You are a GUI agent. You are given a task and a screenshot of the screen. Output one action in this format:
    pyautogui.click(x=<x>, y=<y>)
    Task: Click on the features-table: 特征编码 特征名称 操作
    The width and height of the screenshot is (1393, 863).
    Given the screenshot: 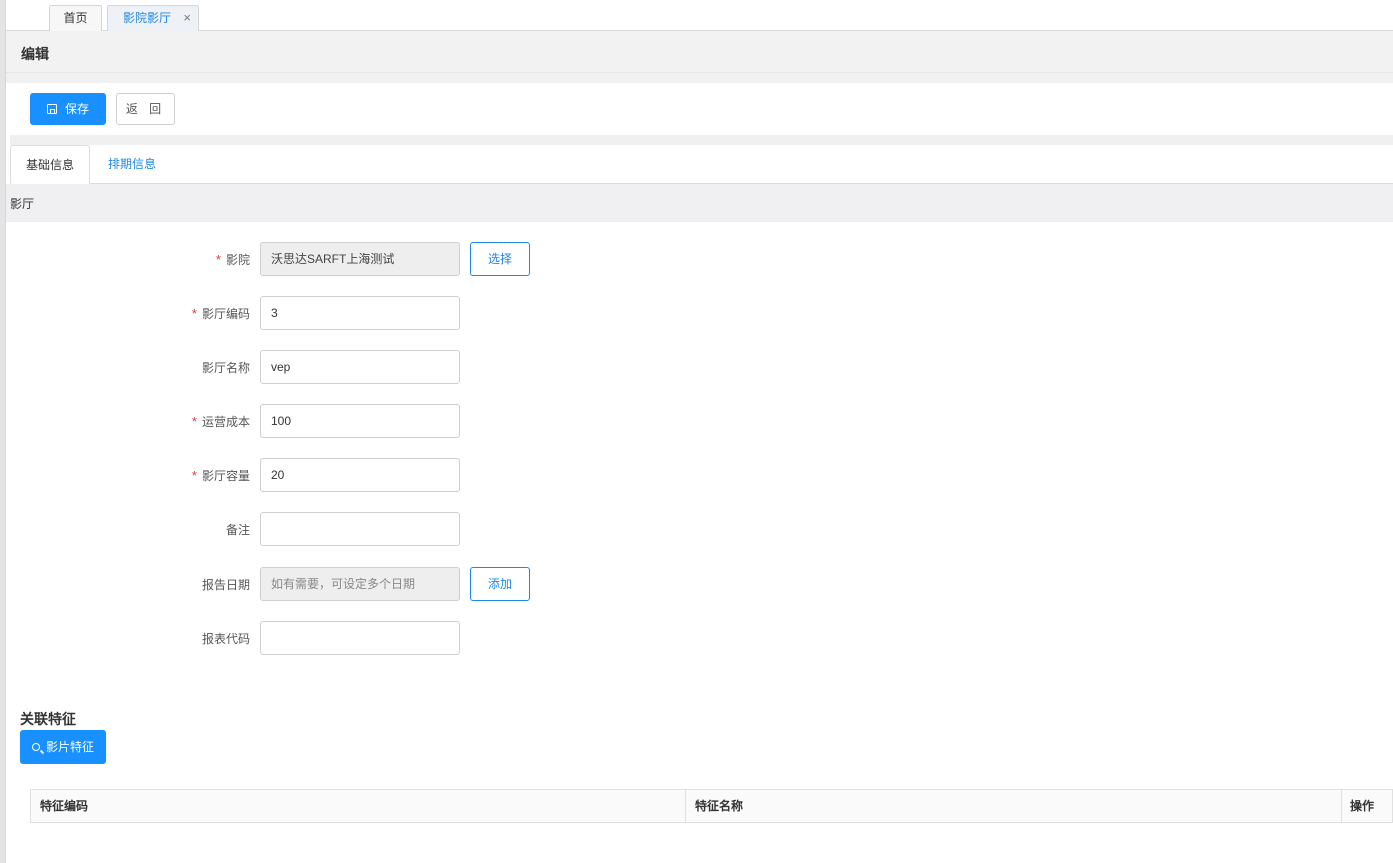 What is the action you would take?
    pyautogui.click(x=711, y=806)
    